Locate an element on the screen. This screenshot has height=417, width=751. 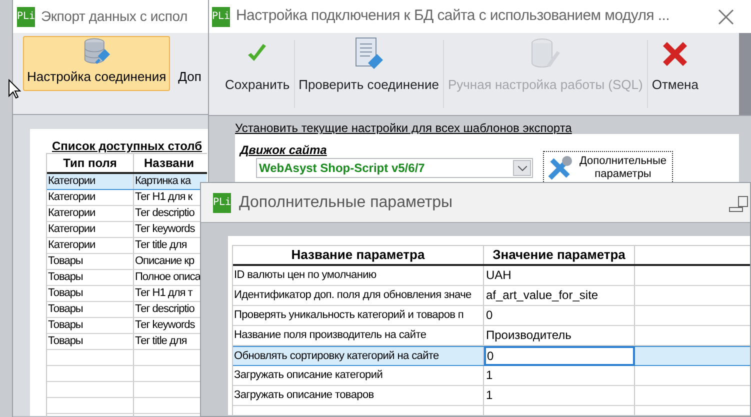
table-cell: Идентификатор доп. поля для обновления значе is located at coordinates (358, 295).